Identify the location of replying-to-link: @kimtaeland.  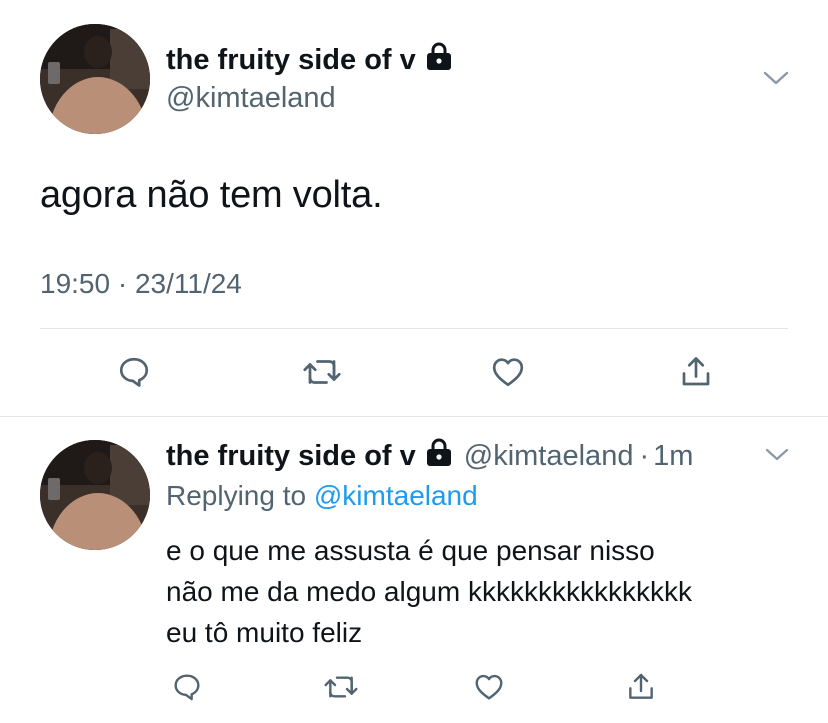
(396, 495).